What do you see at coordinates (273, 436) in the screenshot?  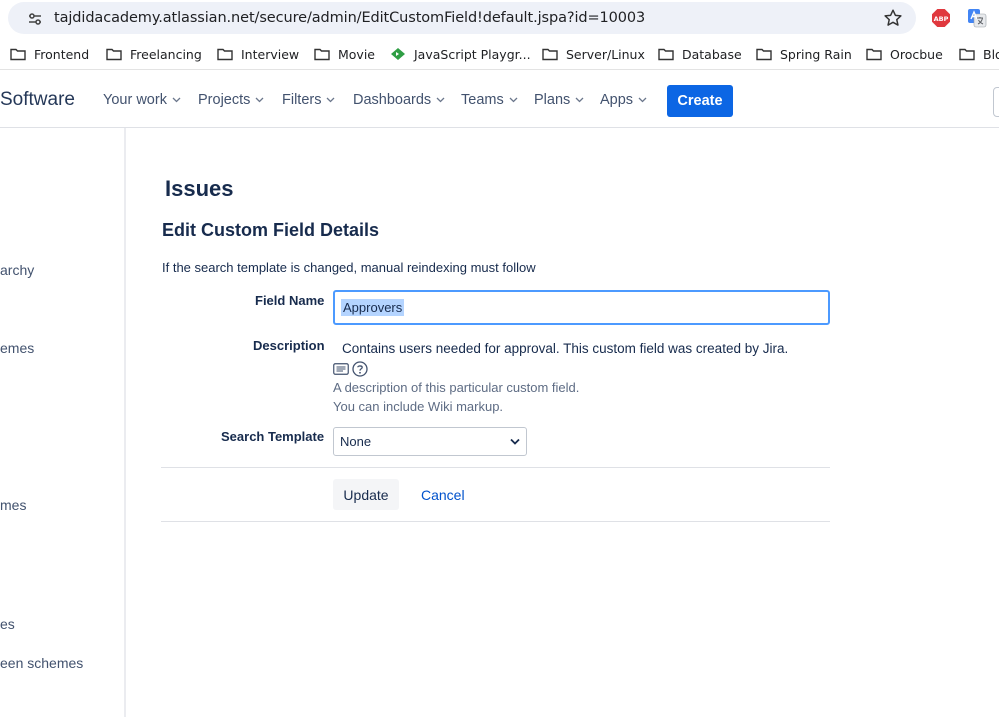 I see `search-template-label: Search Template` at bounding box center [273, 436].